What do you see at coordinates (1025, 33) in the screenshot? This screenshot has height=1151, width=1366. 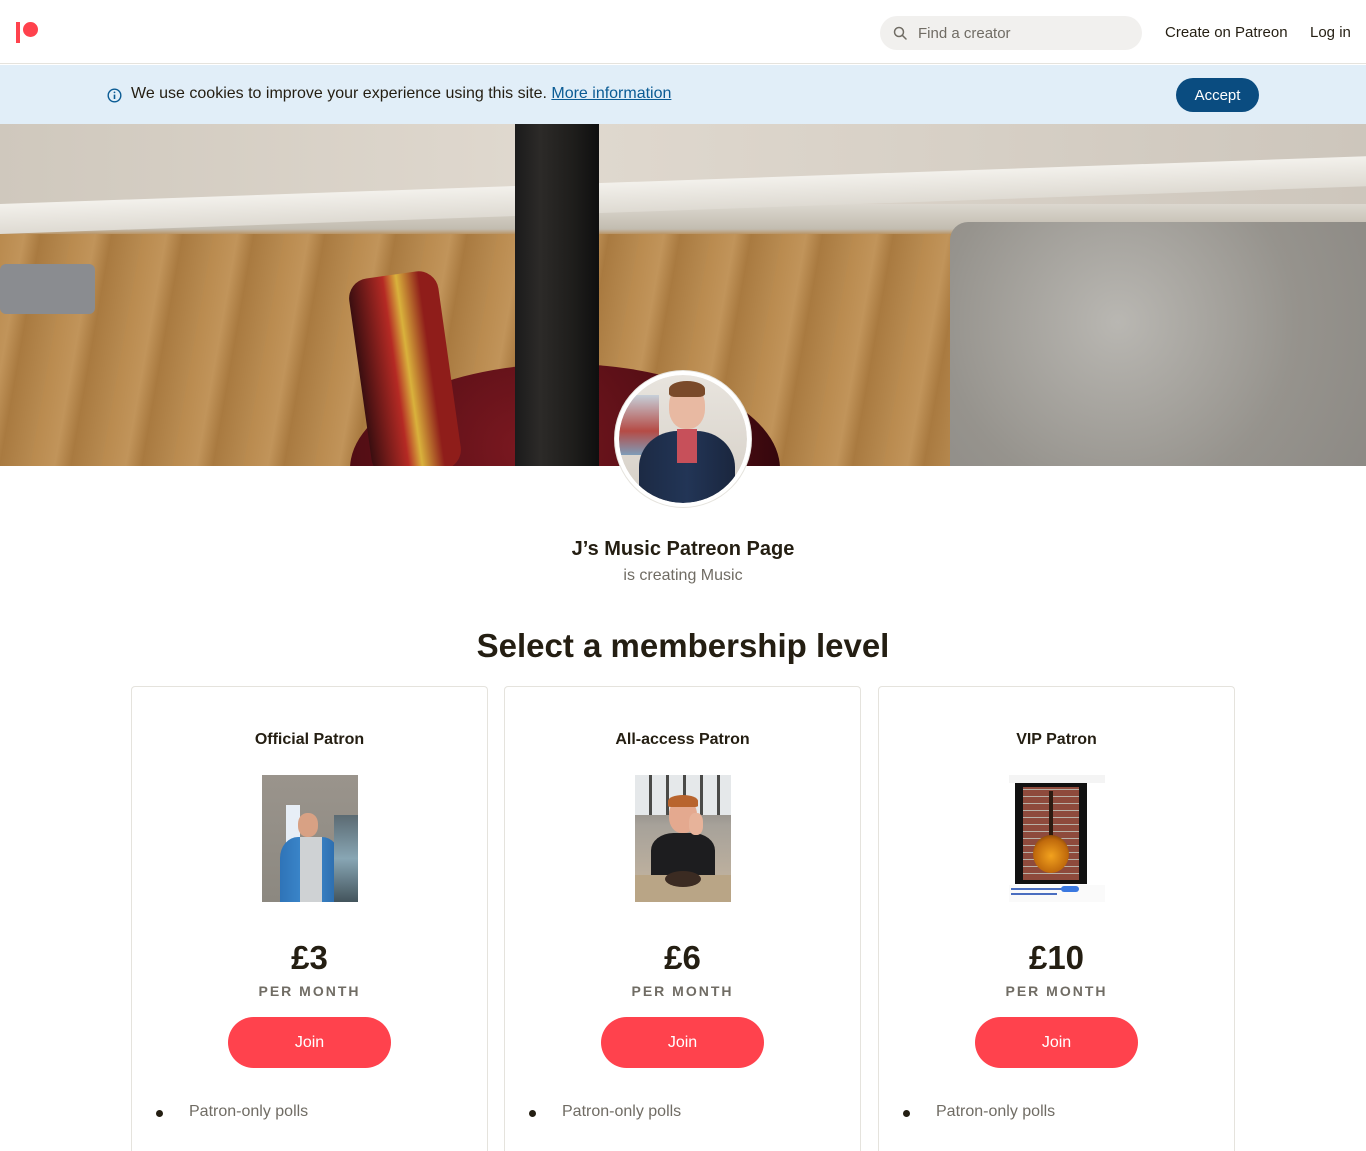 I see `search-input` at bounding box center [1025, 33].